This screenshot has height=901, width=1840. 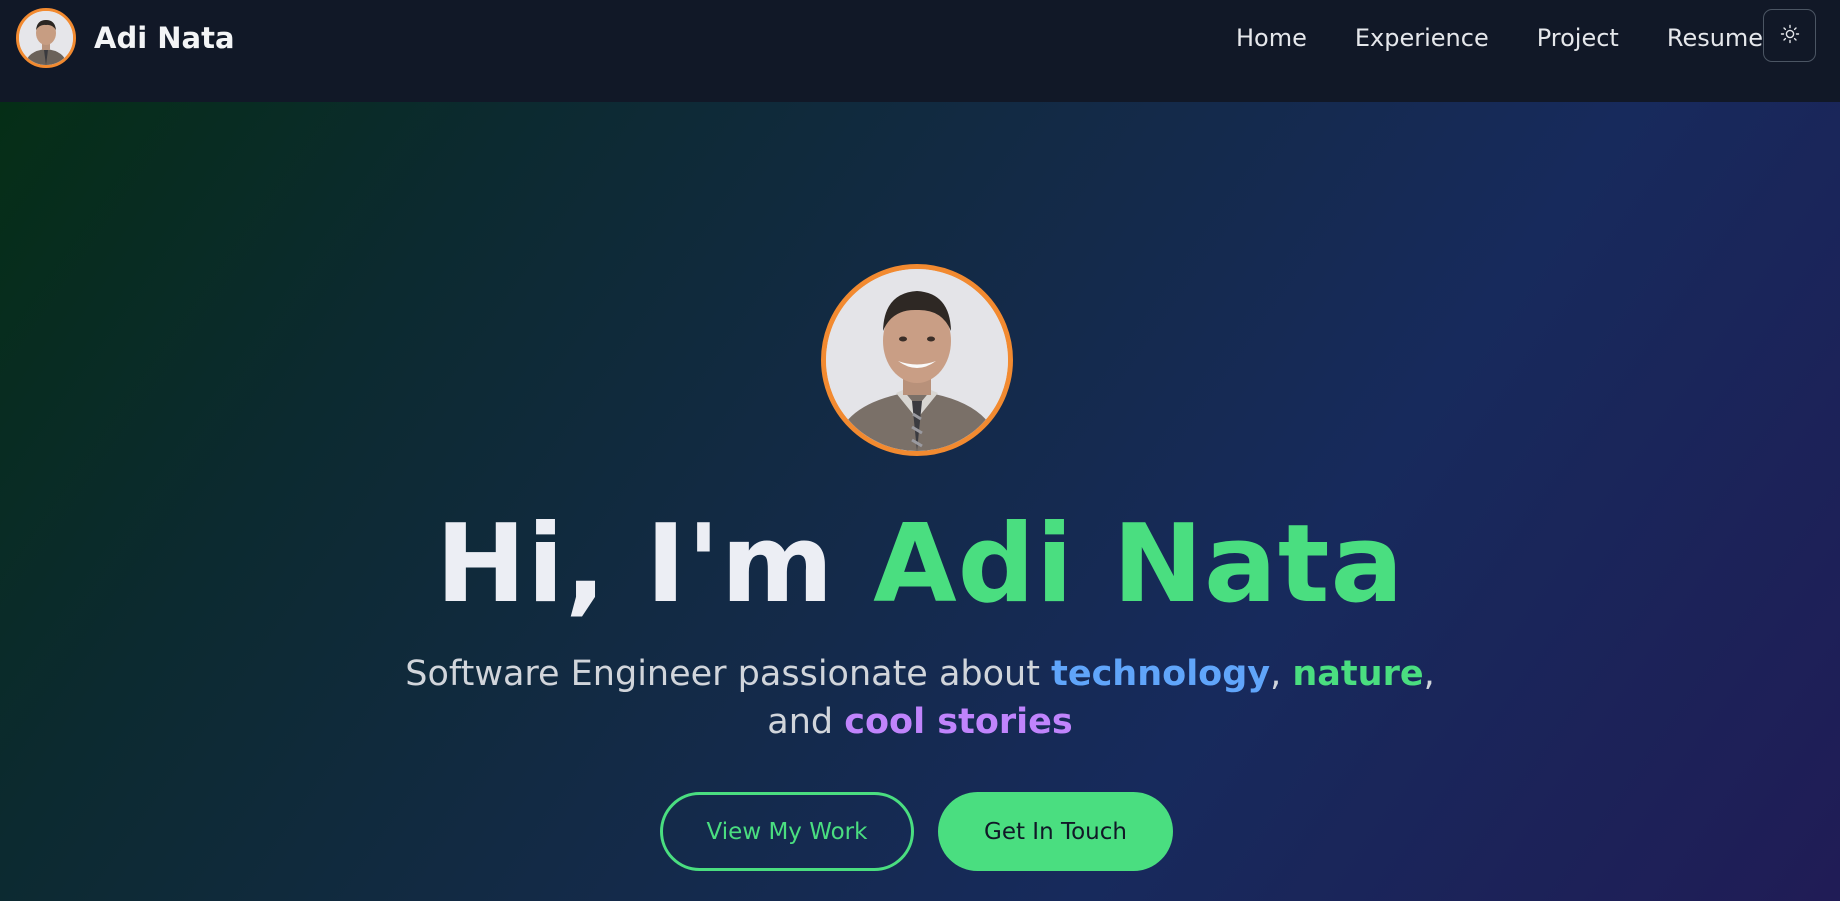 I want to click on sun-icon, so click(x=1790, y=35).